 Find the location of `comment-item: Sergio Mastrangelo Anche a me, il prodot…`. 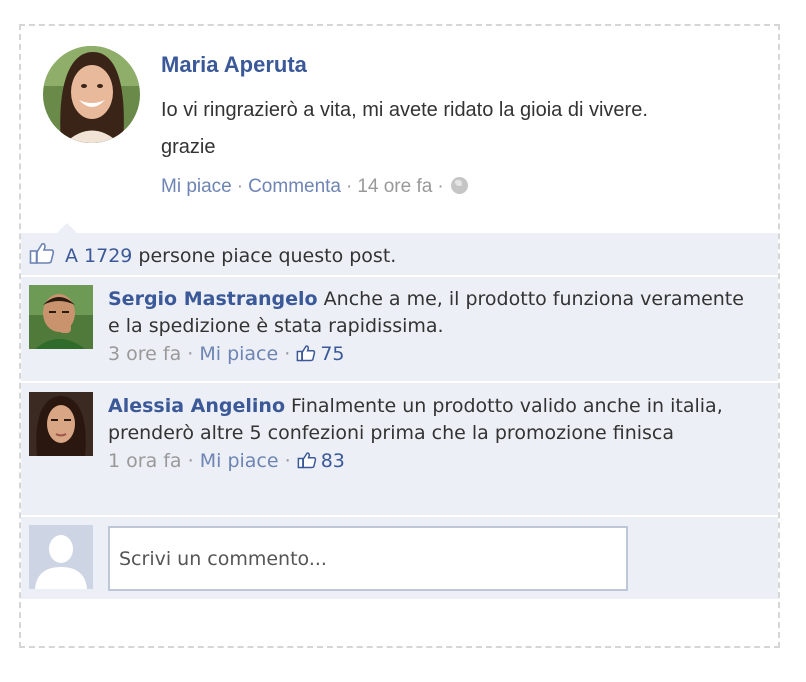

comment-item: Sergio Mastrangelo Anche a me, il prodot… is located at coordinates (399, 329).